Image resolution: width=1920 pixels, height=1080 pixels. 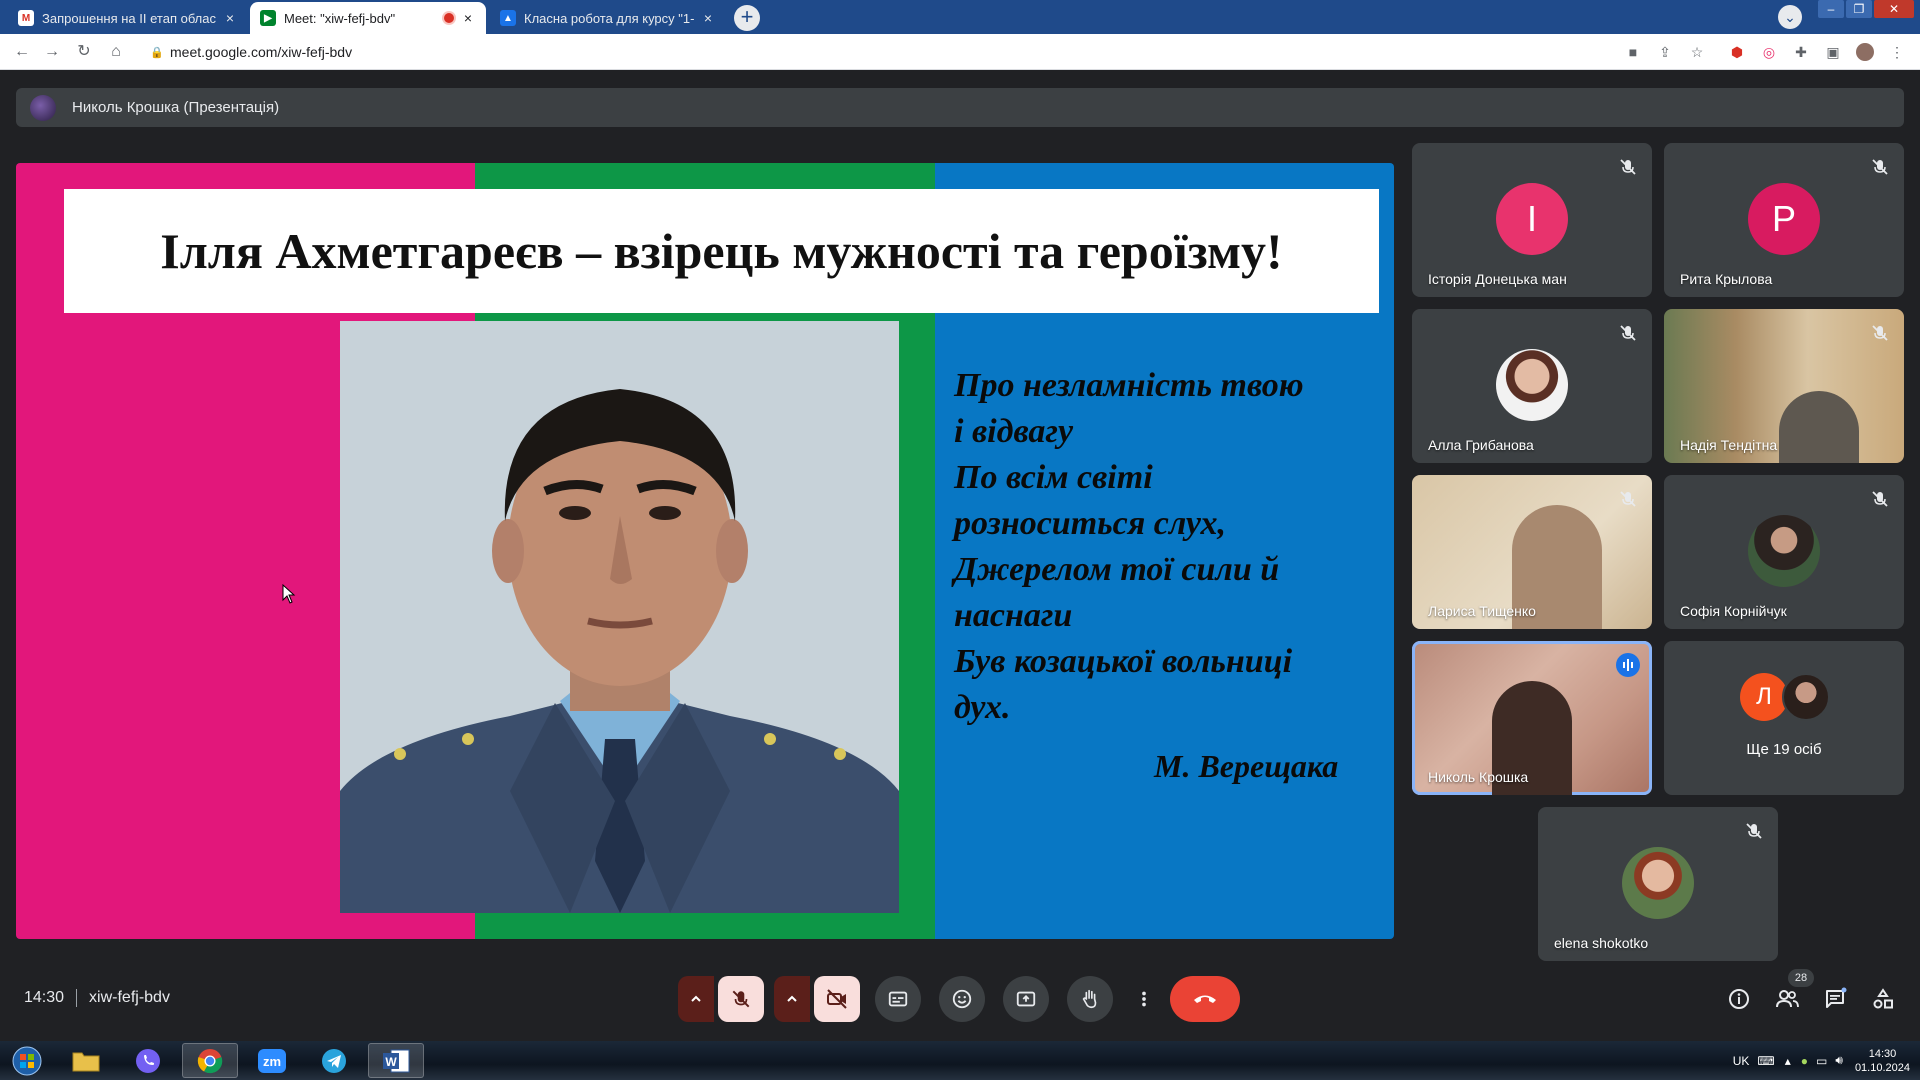 I want to click on mic-toggle-button, so click(x=741, y=999).